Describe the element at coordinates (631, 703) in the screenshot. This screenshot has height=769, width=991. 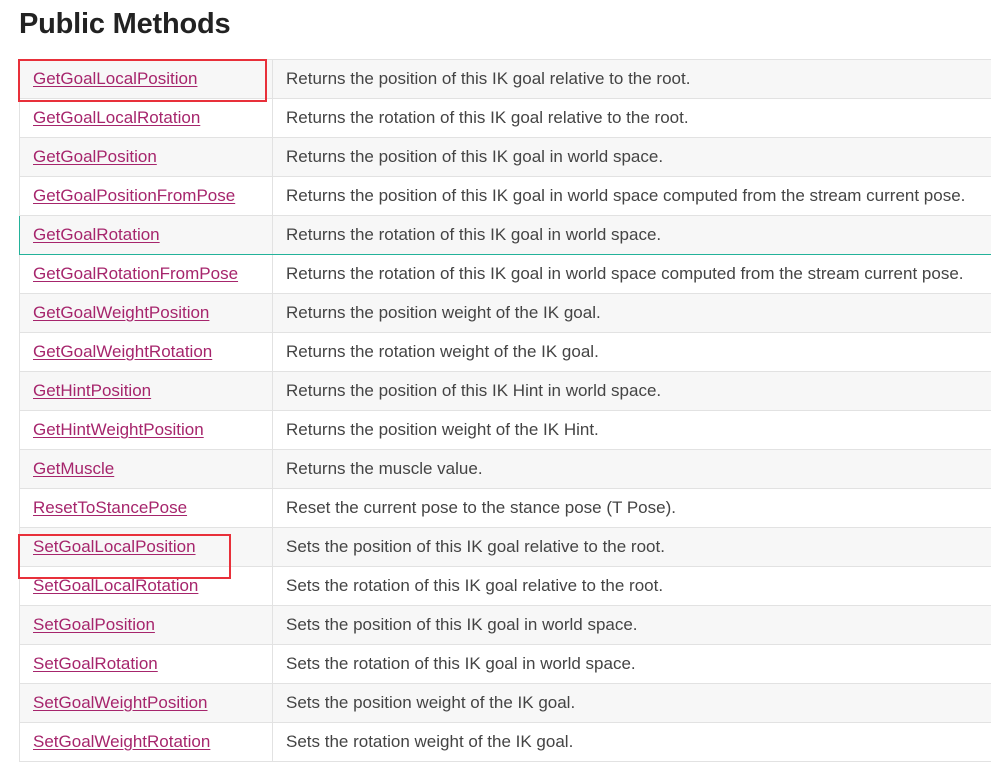
I see `method-description: Sets the position weight of the IK goal.` at that location.